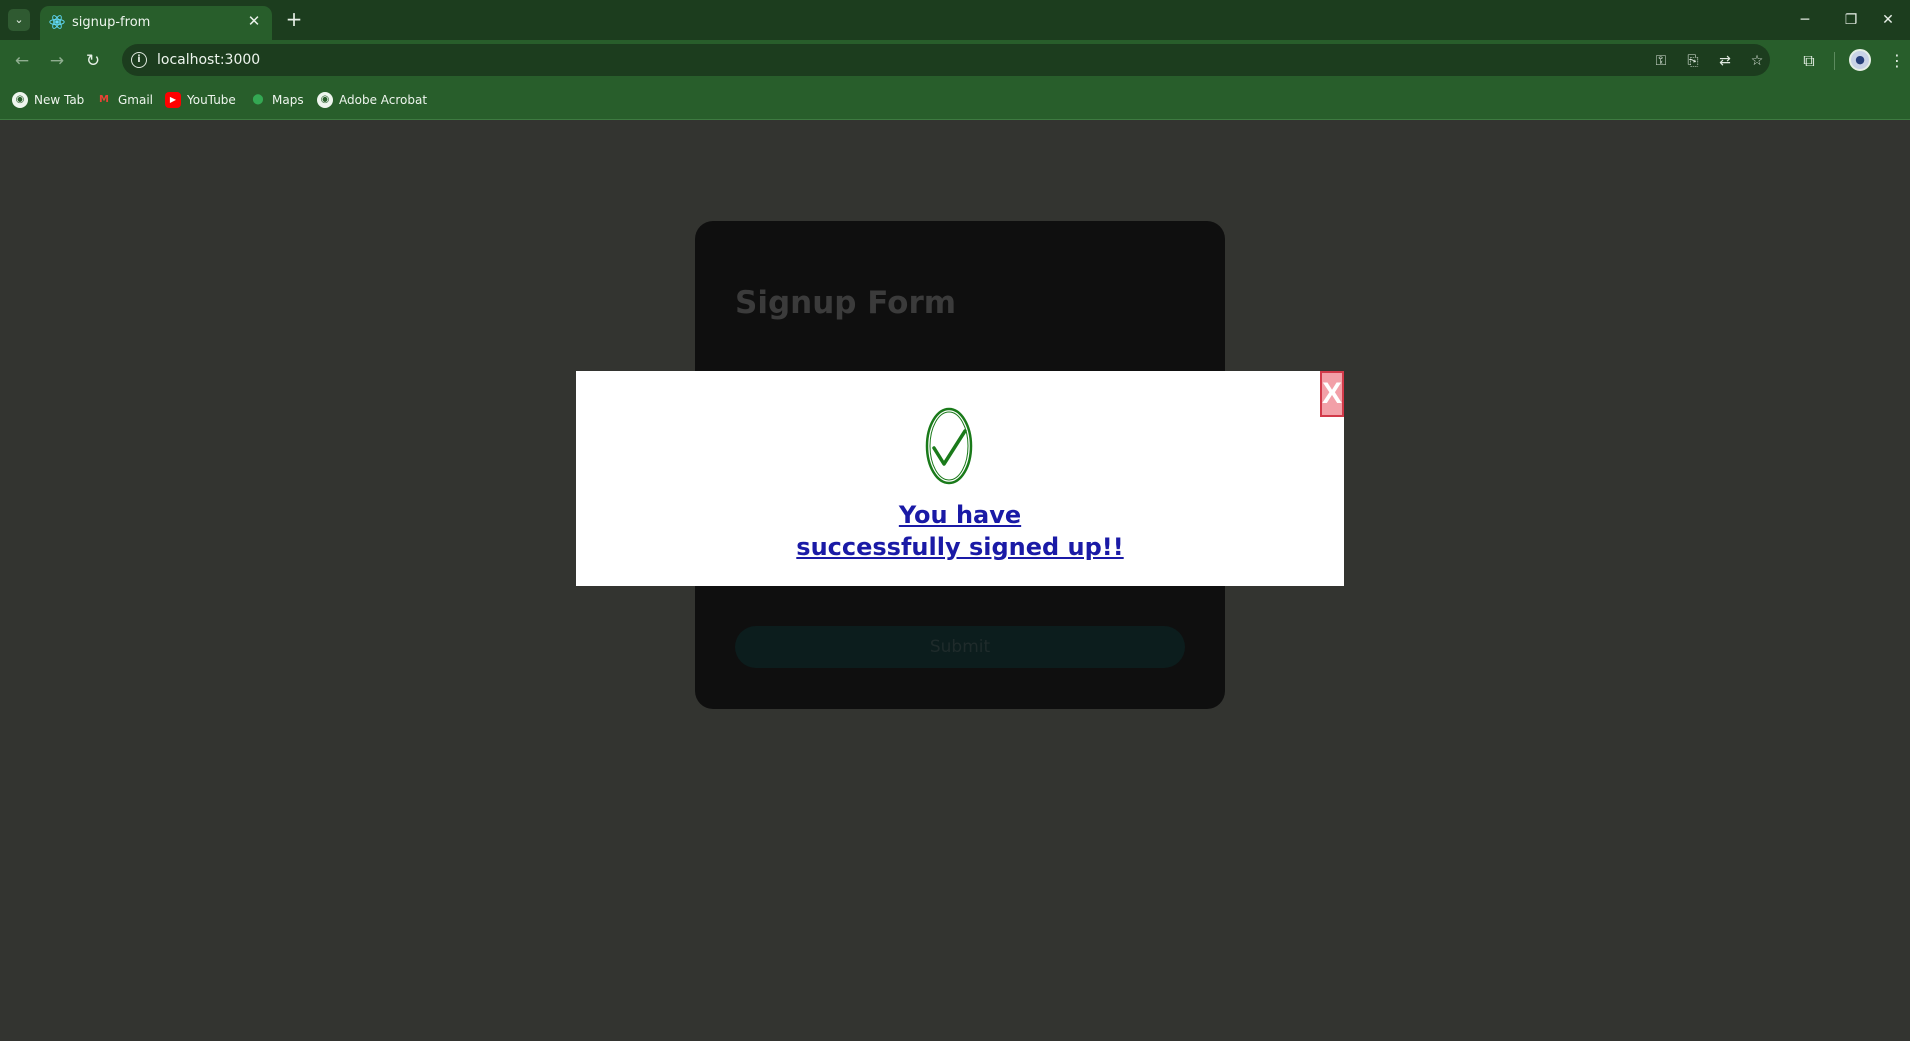 The image size is (1910, 1041). I want to click on success-modal: X You have successfully signed up!!, so click(960, 478).